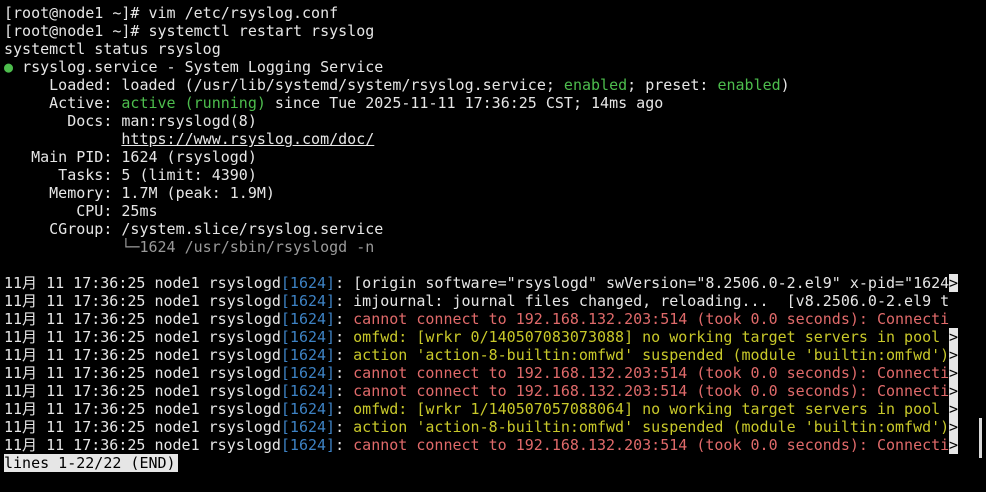 The height and width of the screenshot is (492, 986). What do you see at coordinates (62, 139) in the screenshot?
I see `docs-indent` at bounding box center [62, 139].